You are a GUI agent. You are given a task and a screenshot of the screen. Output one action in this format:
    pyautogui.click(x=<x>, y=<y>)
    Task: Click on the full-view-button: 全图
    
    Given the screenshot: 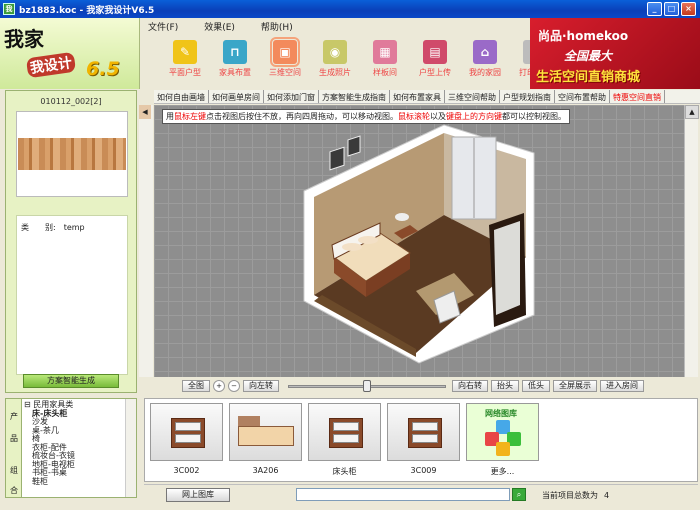 What is the action you would take?
    pyautogui.click(x=196, y=385)
    